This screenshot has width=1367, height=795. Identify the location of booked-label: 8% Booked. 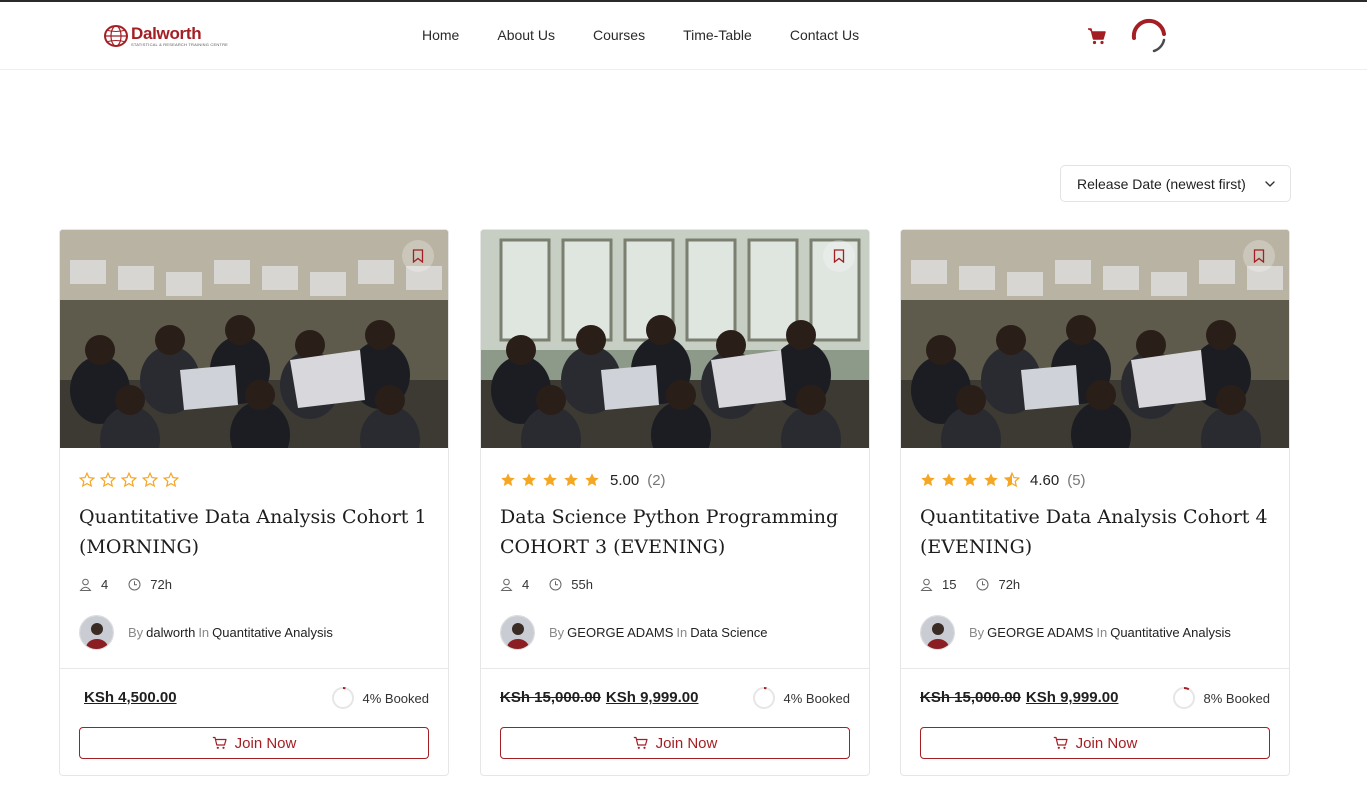
(1237, 698).